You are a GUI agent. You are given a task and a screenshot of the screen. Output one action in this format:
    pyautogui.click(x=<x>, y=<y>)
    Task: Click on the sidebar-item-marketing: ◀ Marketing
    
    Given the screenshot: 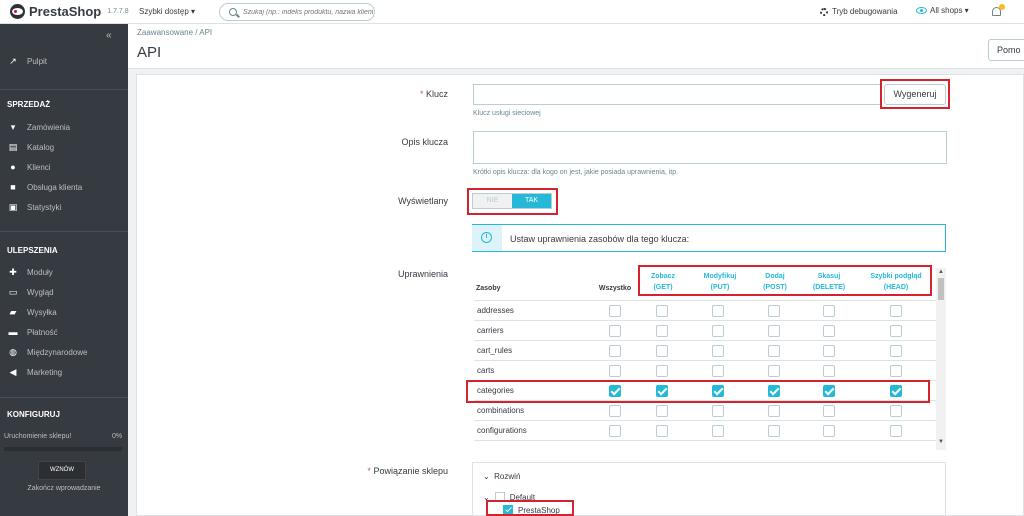 What is the action you would take?
    pyautogui.click(x=64, y=372)
    